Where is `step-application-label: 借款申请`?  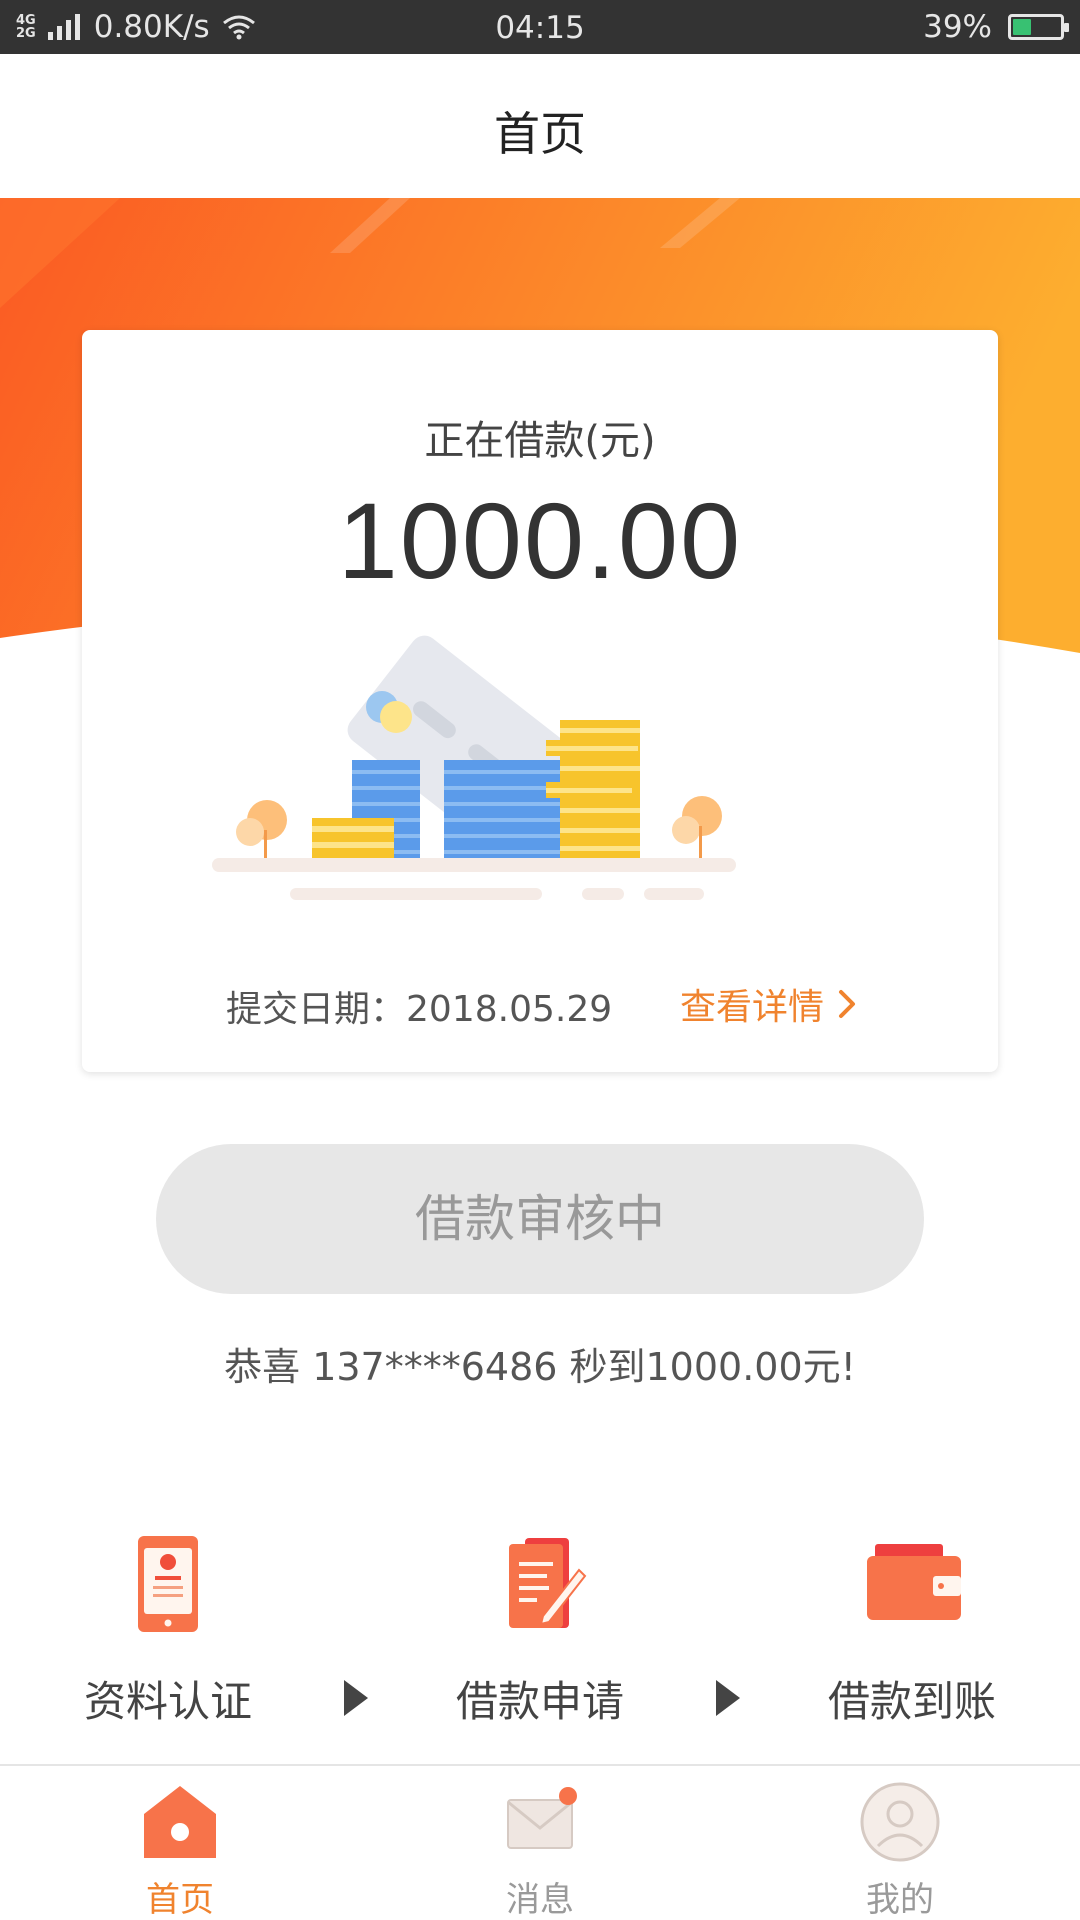 step-application-label: 借款申请 is located at coordinates (539, 1701).